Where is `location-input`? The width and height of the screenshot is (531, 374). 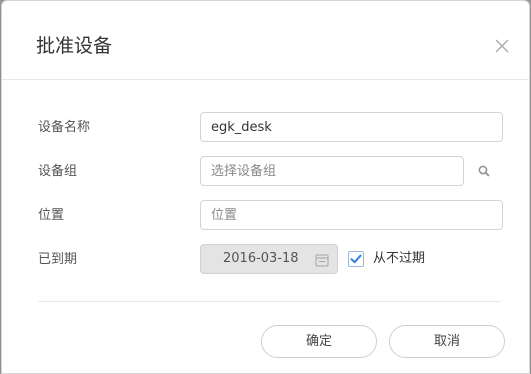
location-input is located at coordinates (351, 215).